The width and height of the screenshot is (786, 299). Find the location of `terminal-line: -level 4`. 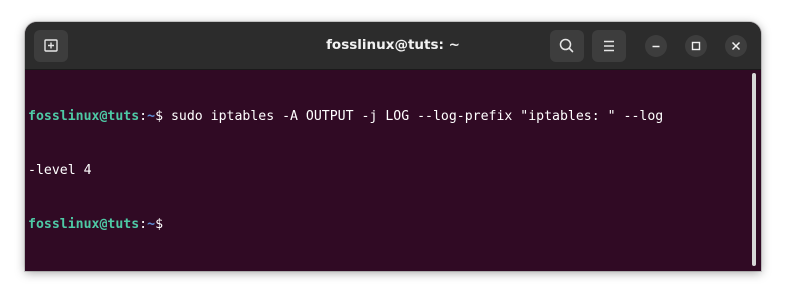

terminal-line: -level 4 is located at coordinates (386, 171).